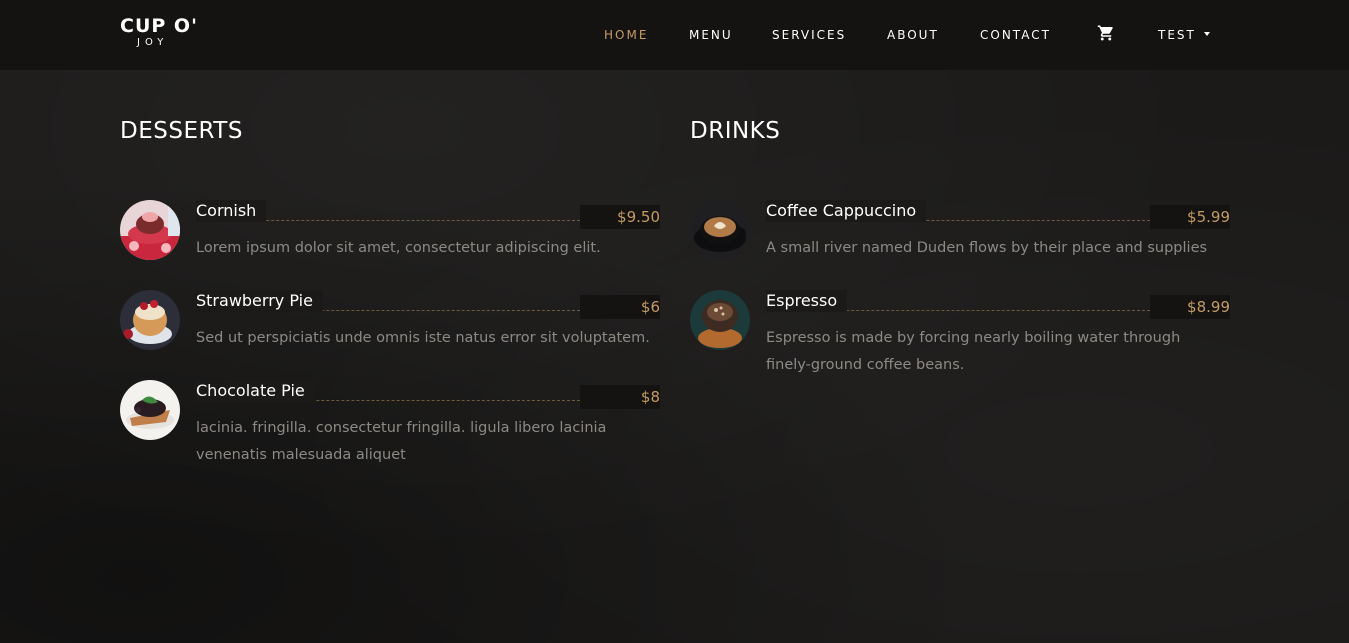 This screenshot has height=643, width=1349. I want to click on item-price: $5.99, so click(1190, 217).